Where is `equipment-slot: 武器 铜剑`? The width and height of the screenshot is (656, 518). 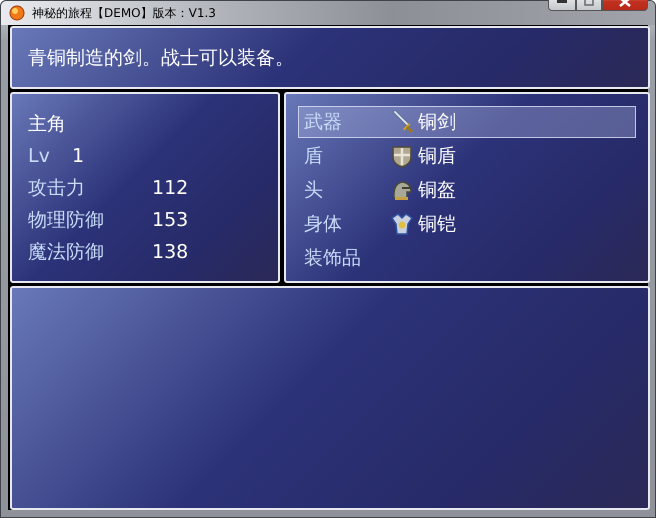 equipment-slot: 武器 铜剑 is located at coordinates (467, 122).